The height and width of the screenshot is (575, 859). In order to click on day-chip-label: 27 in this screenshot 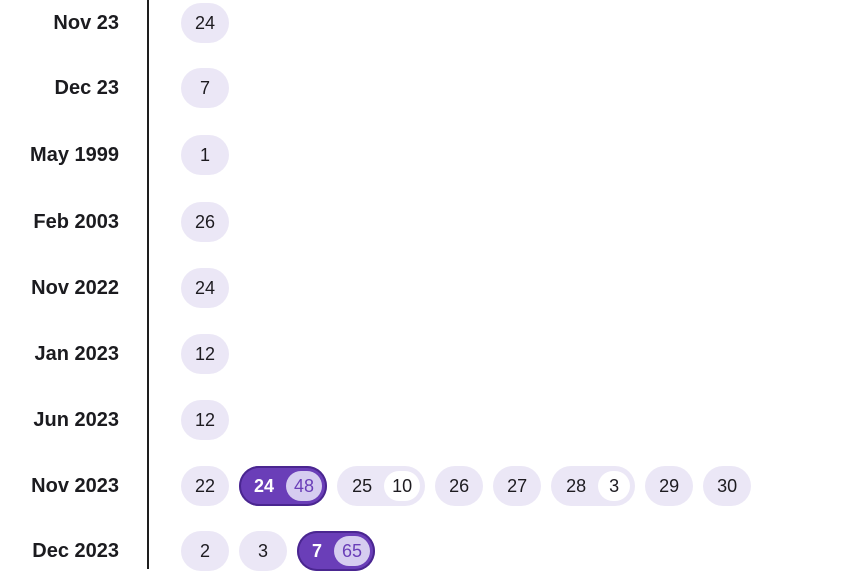, I will do `click(517, 485)`.